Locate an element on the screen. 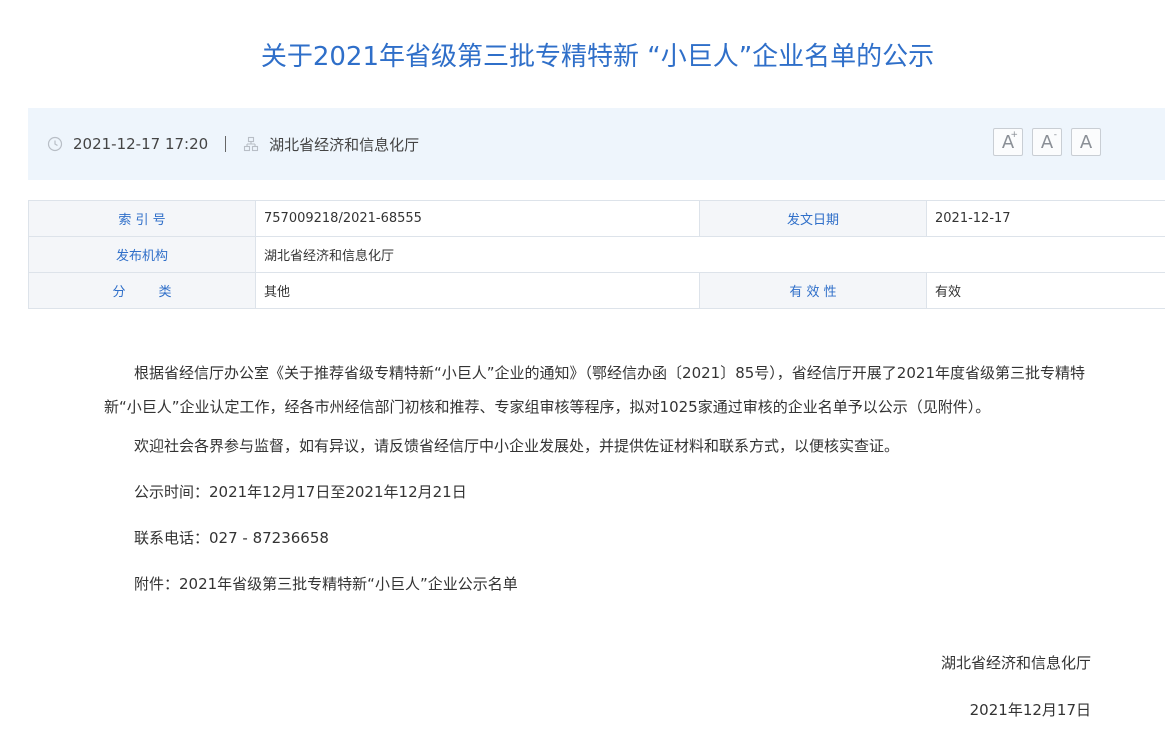 This screenshot has width=1165, height=731. font-increase-mark: + is located at coordinates (1014, 135).